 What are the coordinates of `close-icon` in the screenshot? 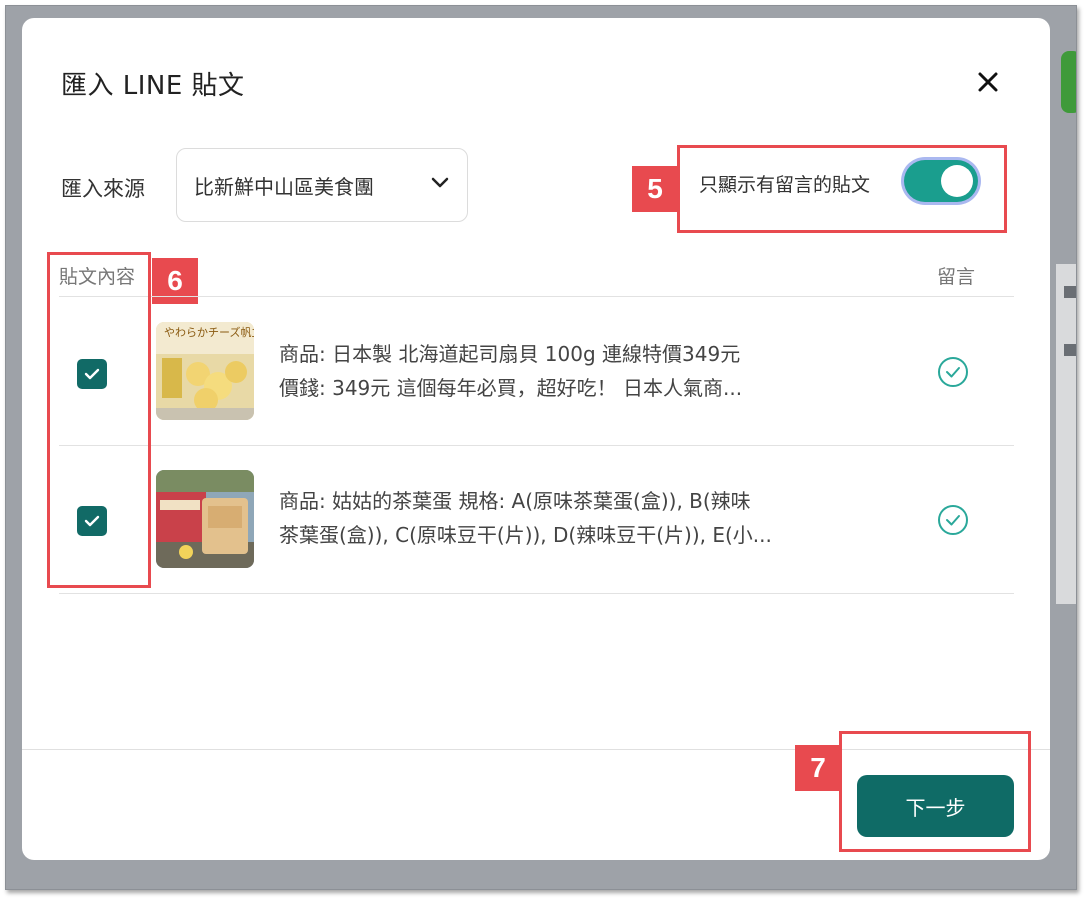 It's located at (988, 82).